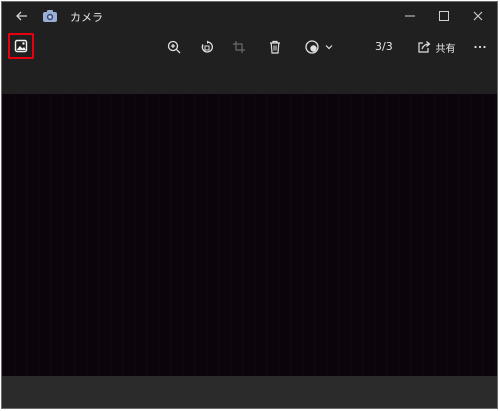 This screenshot has height=411, width=500. What do you see at coordinates (86, 17) in the screenshot?
I see `window-title: カメラ` at bounding box center [86, 17].